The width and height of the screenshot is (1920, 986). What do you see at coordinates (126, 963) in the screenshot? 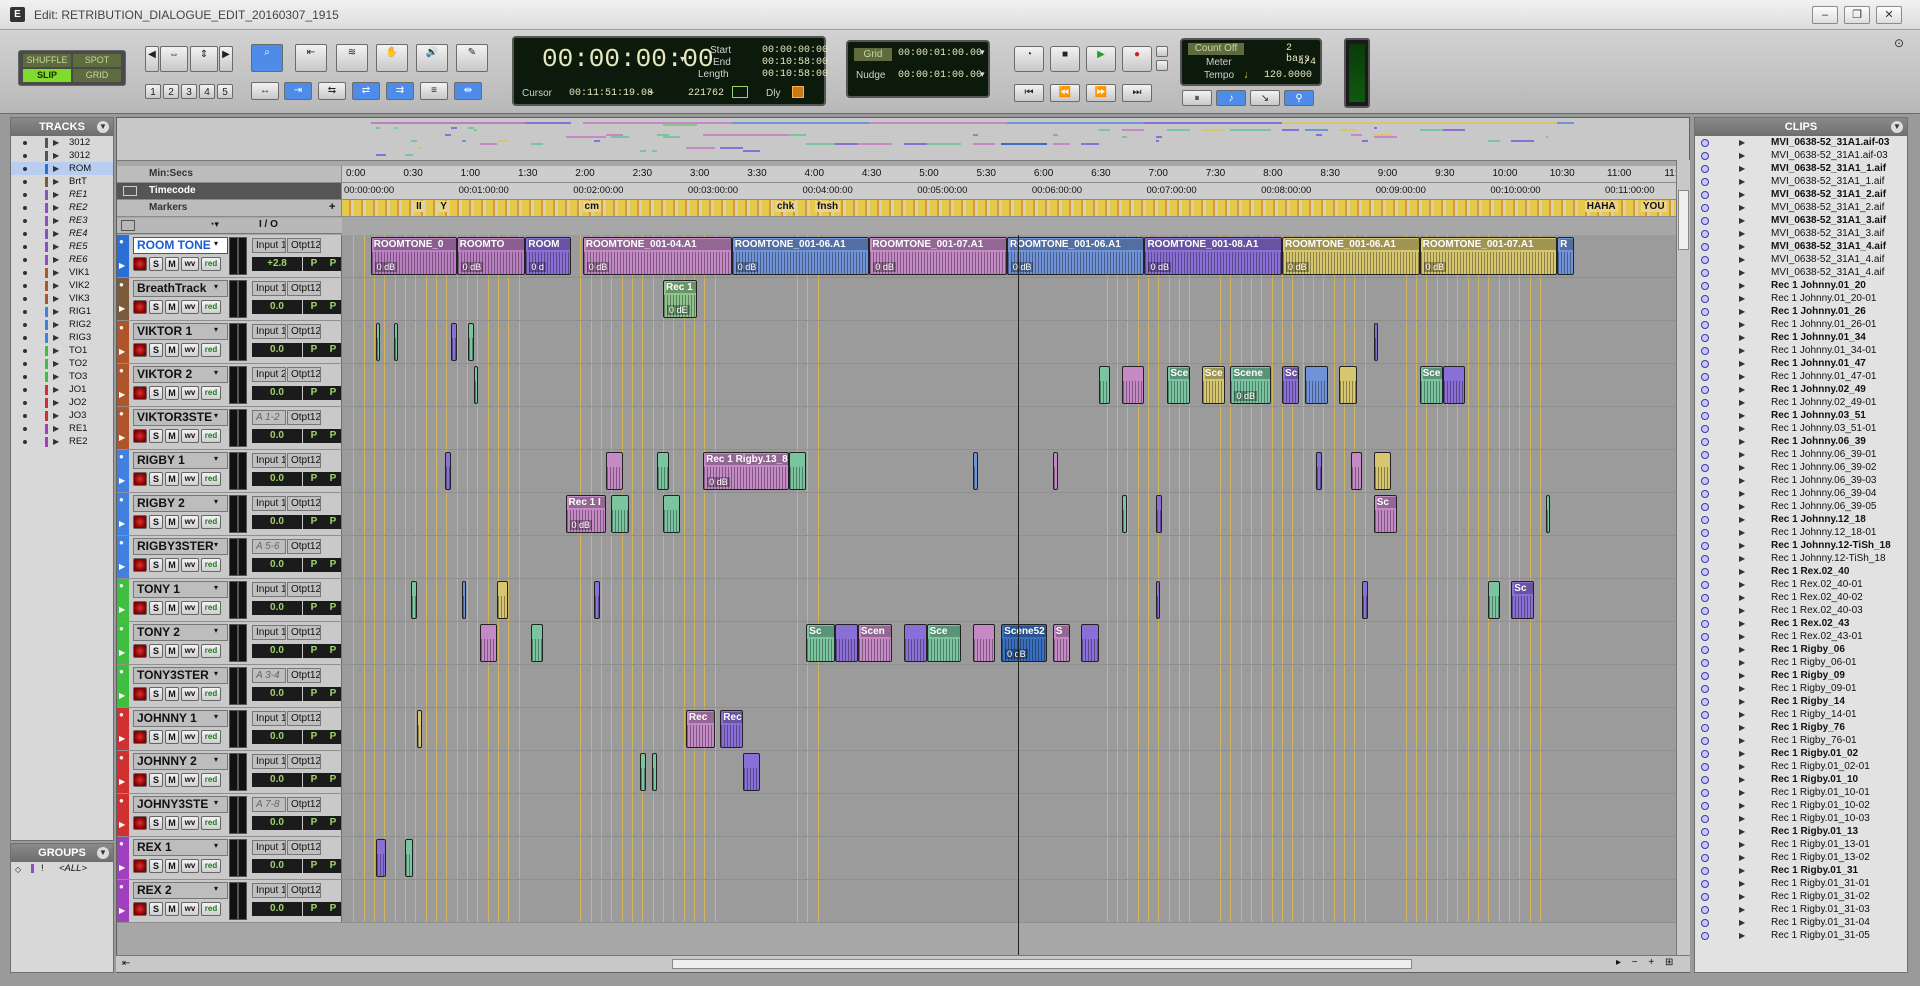
I see `scroll-left-icon: ⇤` at bounding box center [126, 963].